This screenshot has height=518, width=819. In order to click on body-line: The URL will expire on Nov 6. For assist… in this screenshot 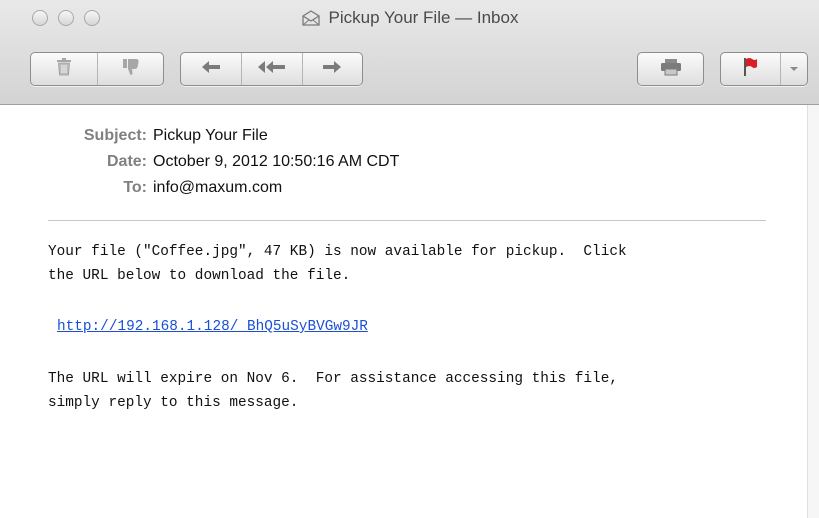, I will do `click(333, 379)`.